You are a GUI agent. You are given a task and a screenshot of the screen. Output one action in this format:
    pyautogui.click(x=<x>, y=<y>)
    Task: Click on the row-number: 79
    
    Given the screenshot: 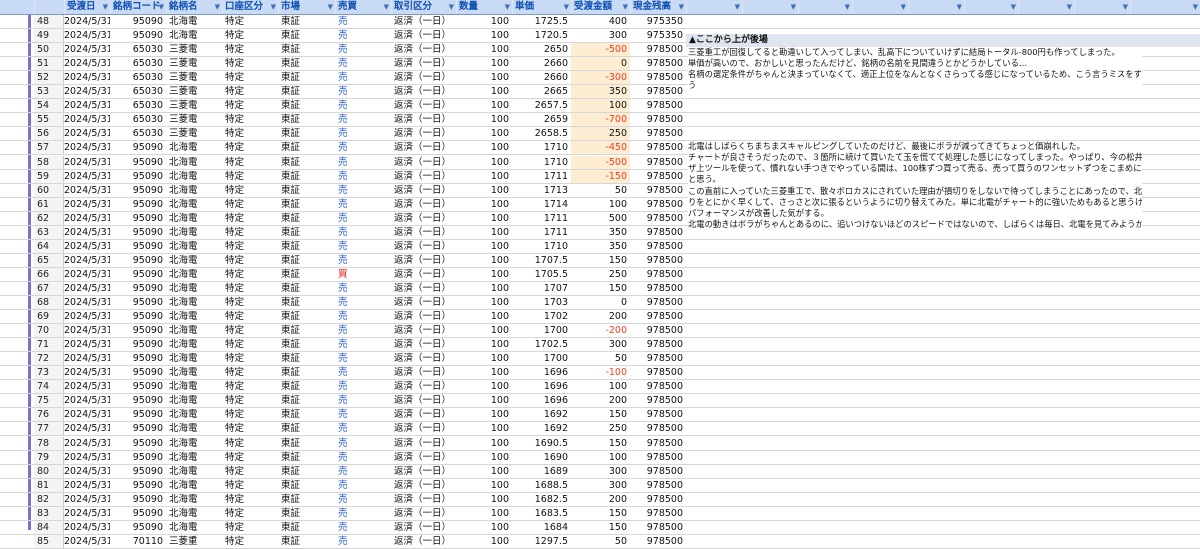 What is the action you would take?
    pyautogui.click(x=49, y=457)
    